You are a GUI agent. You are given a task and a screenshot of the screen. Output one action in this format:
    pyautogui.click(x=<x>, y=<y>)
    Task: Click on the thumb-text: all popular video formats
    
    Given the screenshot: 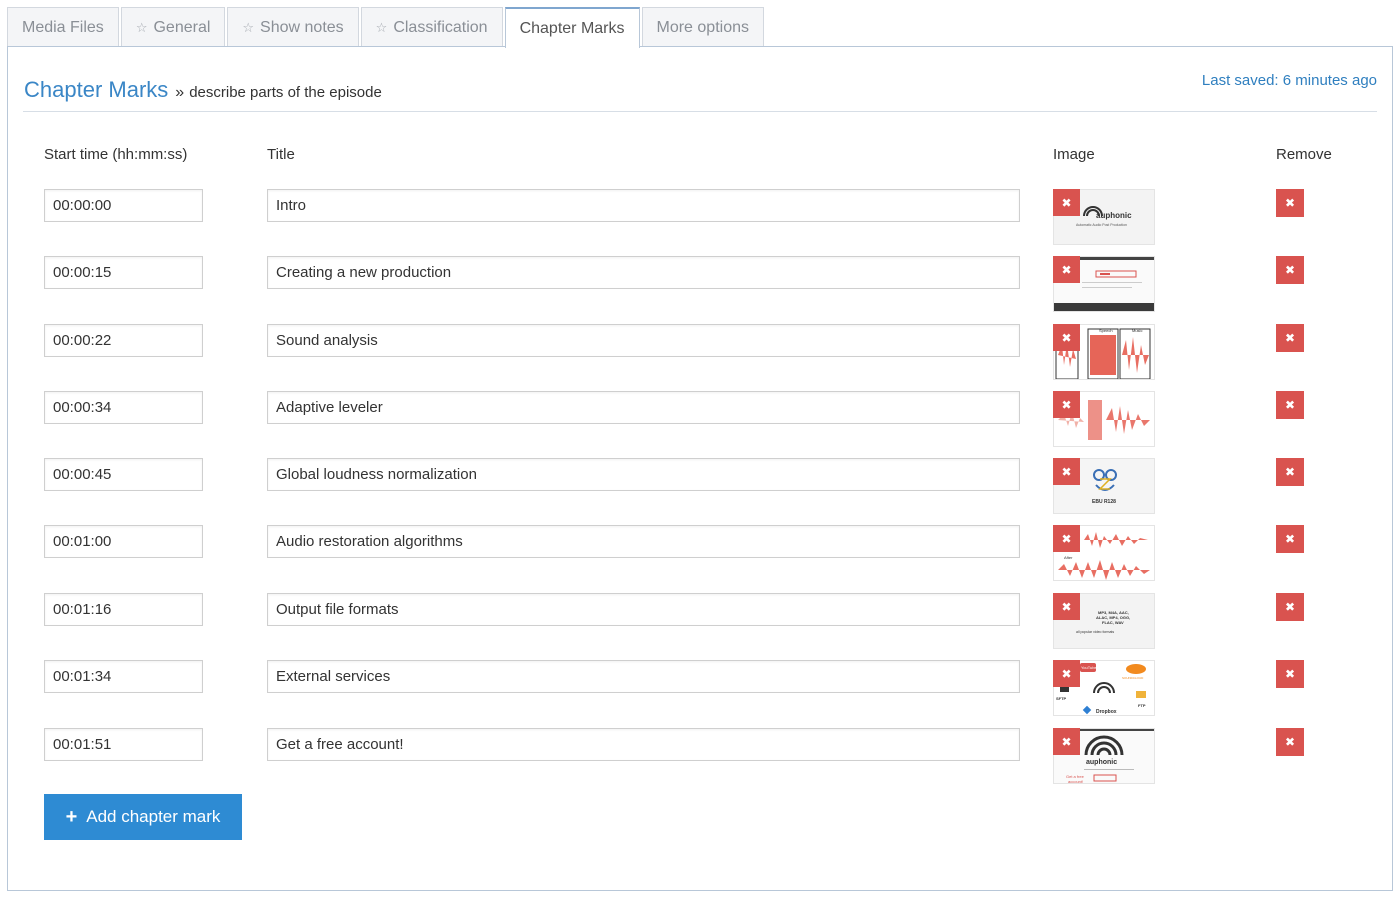 What is the action you would take?
    pyautogui.click(x=1095, y=632)
    